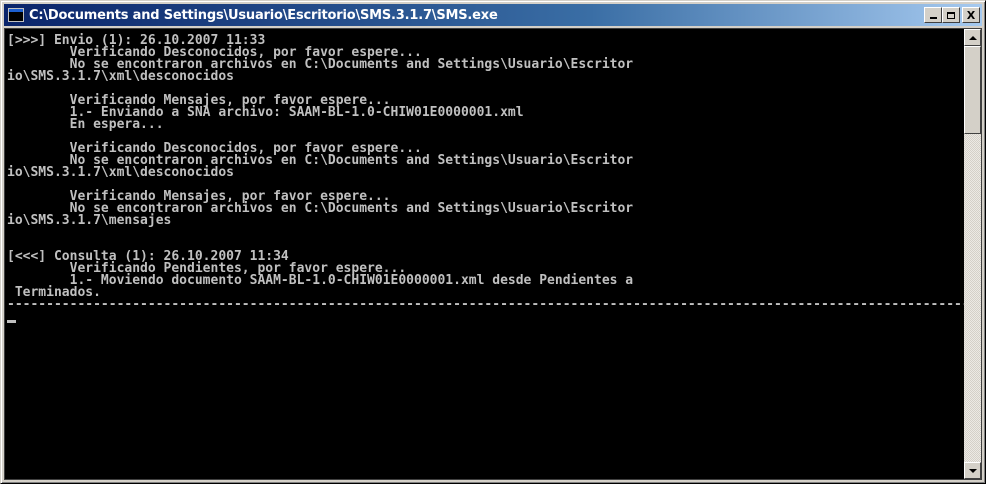 The image size is (987, 492). I want to click on close-icon: X, so click(971, 15).